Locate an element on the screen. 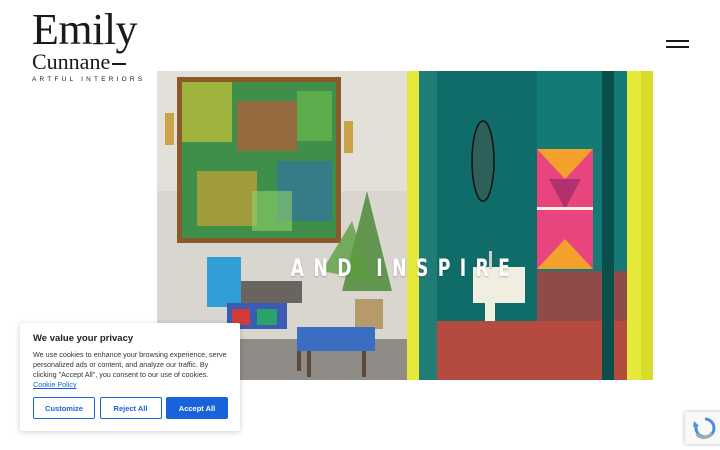 Image resolution: width=720 pixels, height=450 pixels. cookie-policy-link: Cookie Policy is located at coordinates (55, 384).